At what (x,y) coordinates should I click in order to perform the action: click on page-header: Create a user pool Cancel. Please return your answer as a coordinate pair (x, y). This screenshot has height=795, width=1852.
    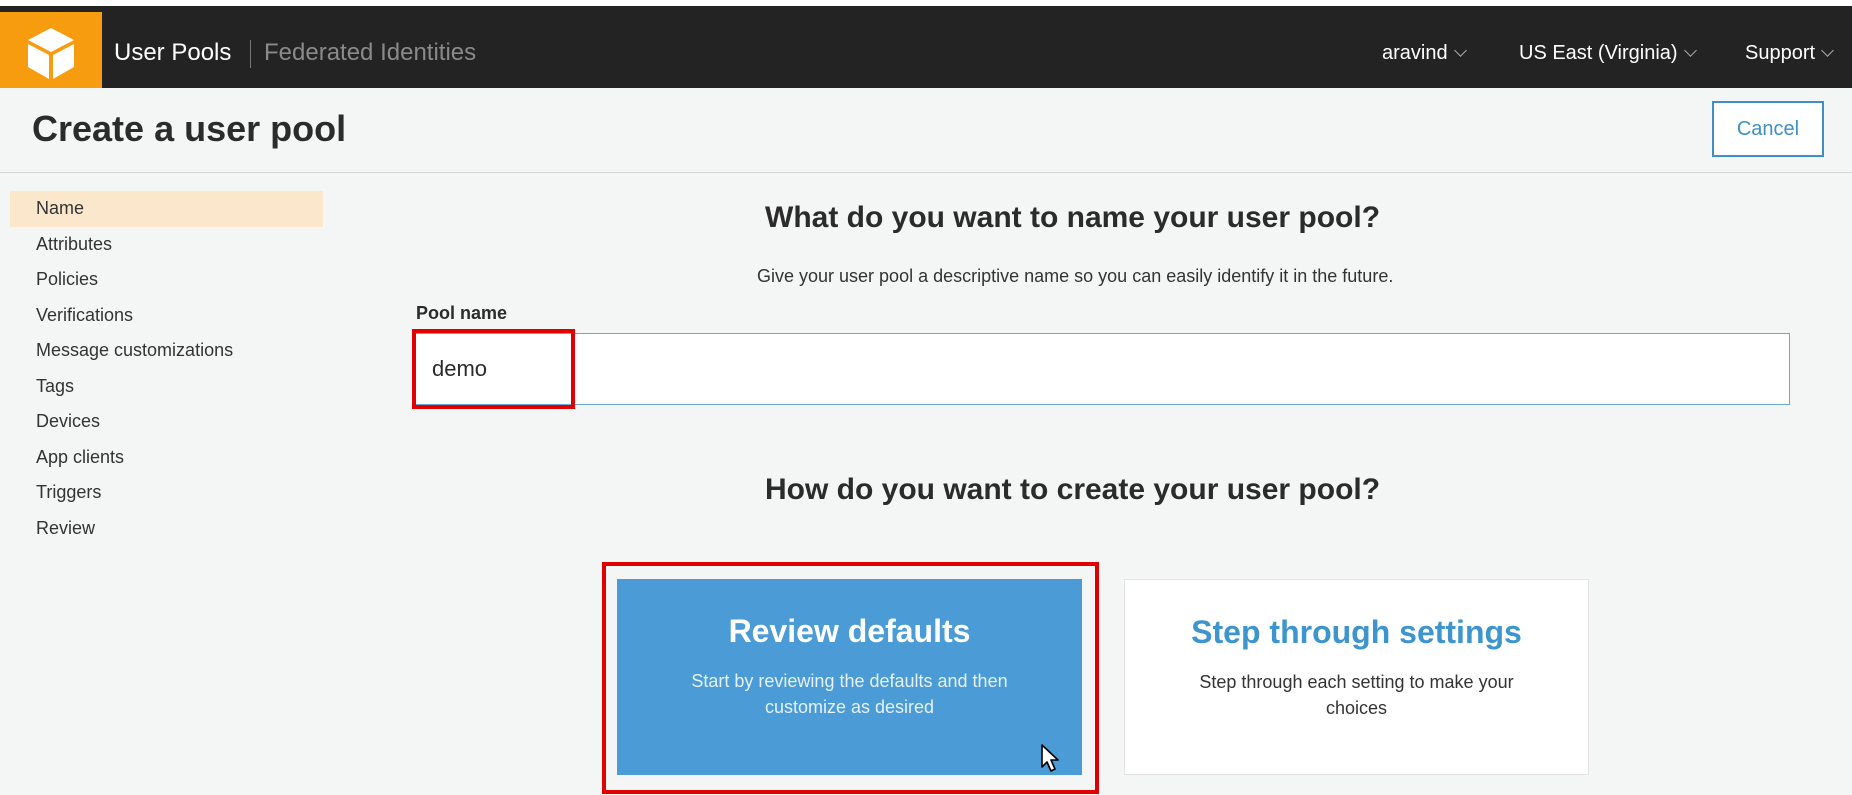
    Looking at the image, I should click on (926, 130).